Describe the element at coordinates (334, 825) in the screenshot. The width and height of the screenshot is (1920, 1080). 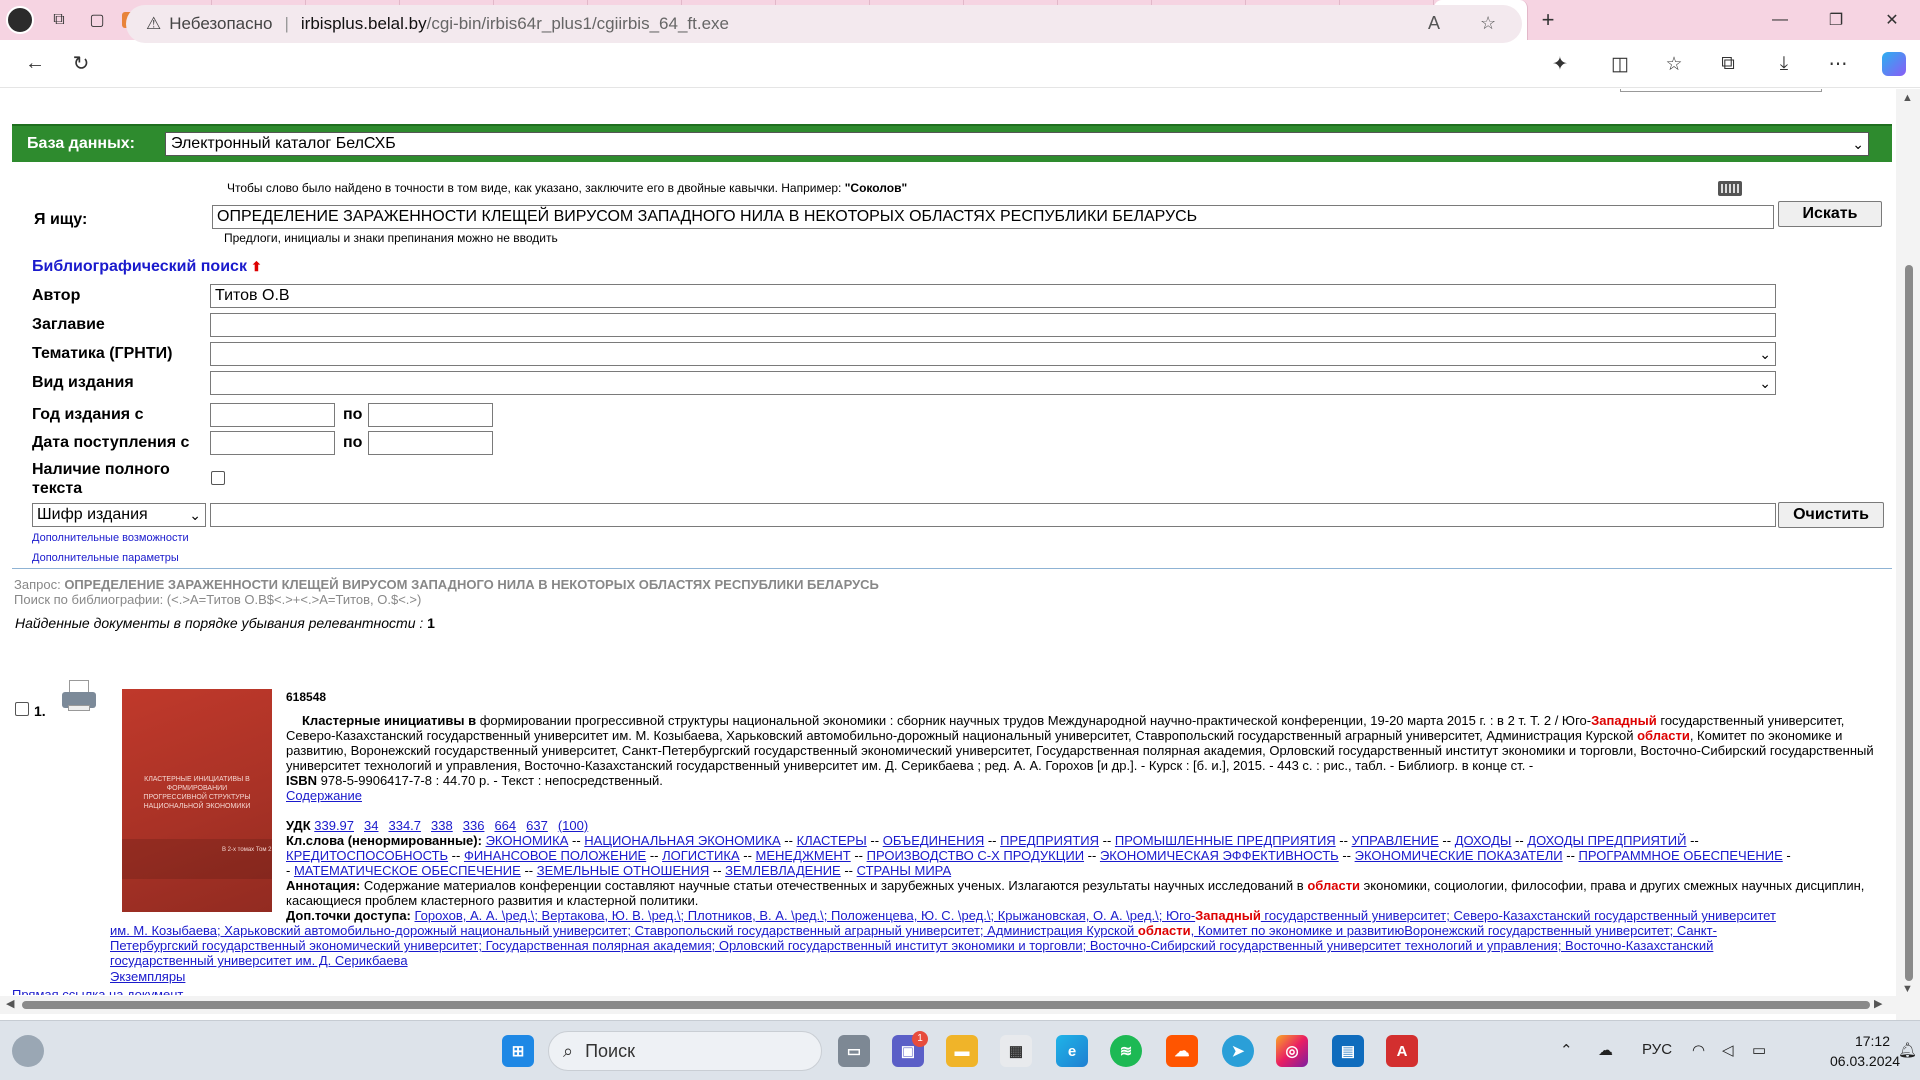
I see `udk-link: 339.97` at that location.